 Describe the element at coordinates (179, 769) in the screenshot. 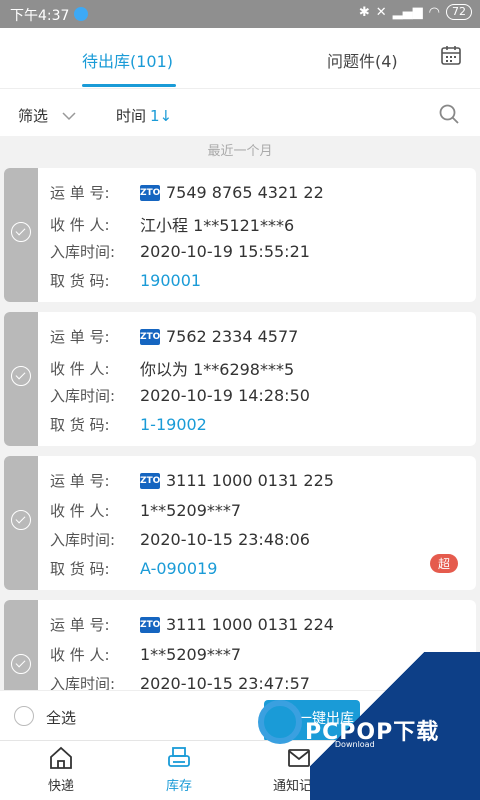

I see `nav-stock: 库存` at that location.